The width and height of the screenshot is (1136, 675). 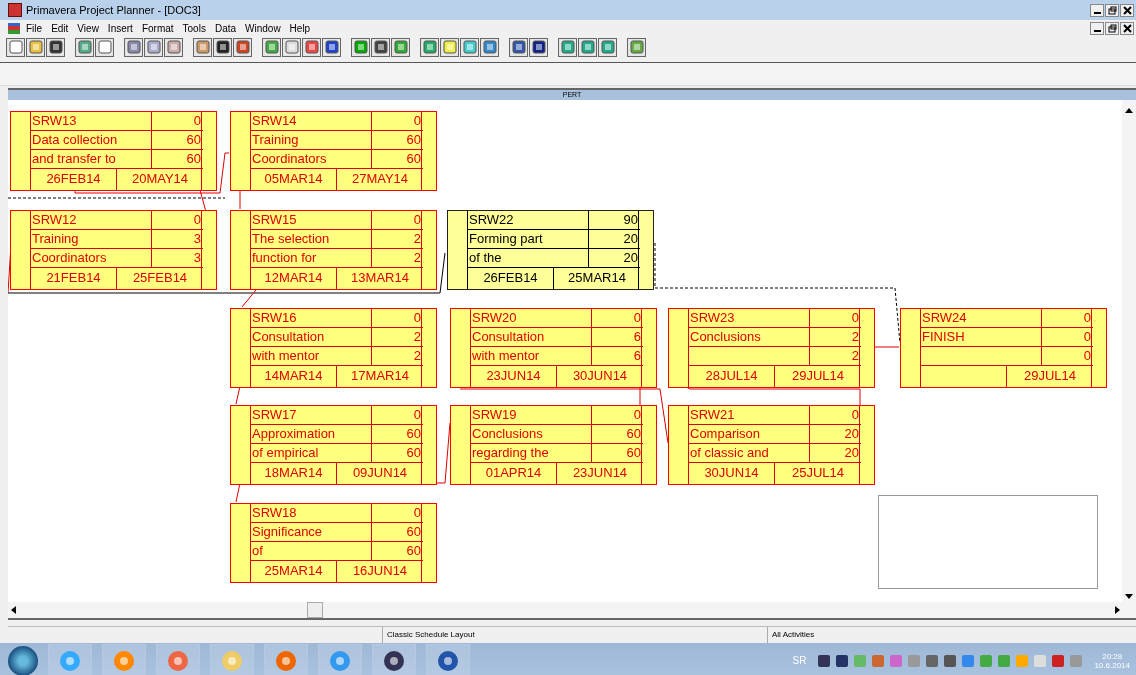 I want to click on activity-description: Training, so click(x=91, y=239).